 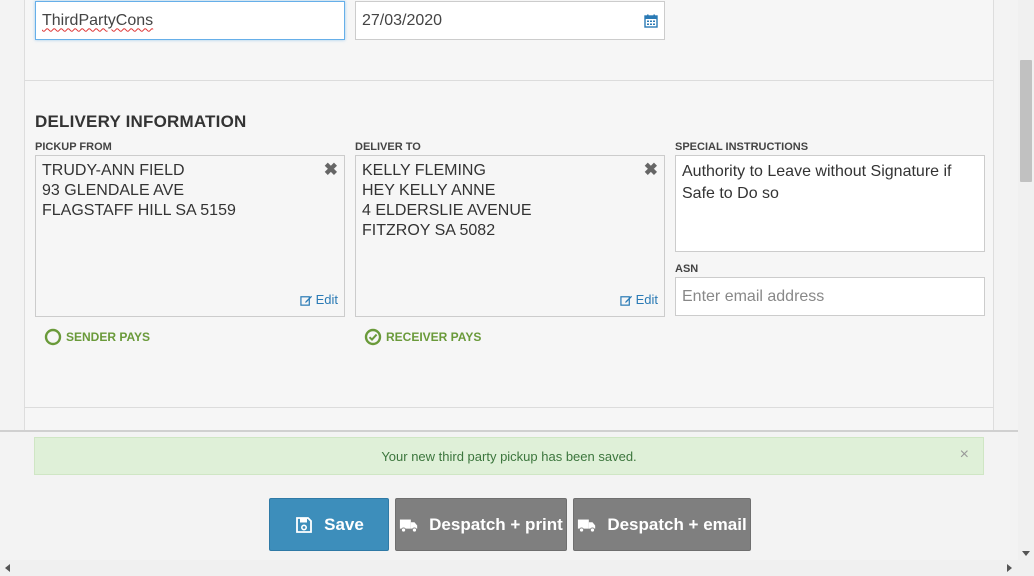 I want to click on edit-pickup-link: Edit, so click(x=318, y=300).